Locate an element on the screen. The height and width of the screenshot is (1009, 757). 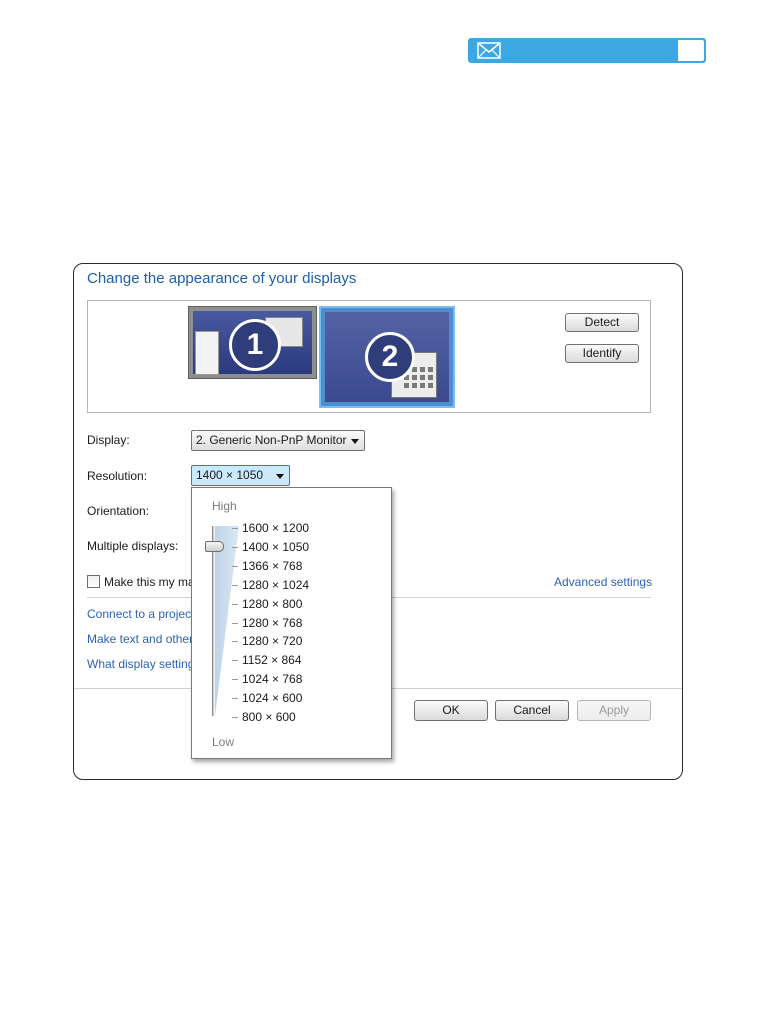
resolution-select: 1400 × 1050 is located at coordinates (240, 475).